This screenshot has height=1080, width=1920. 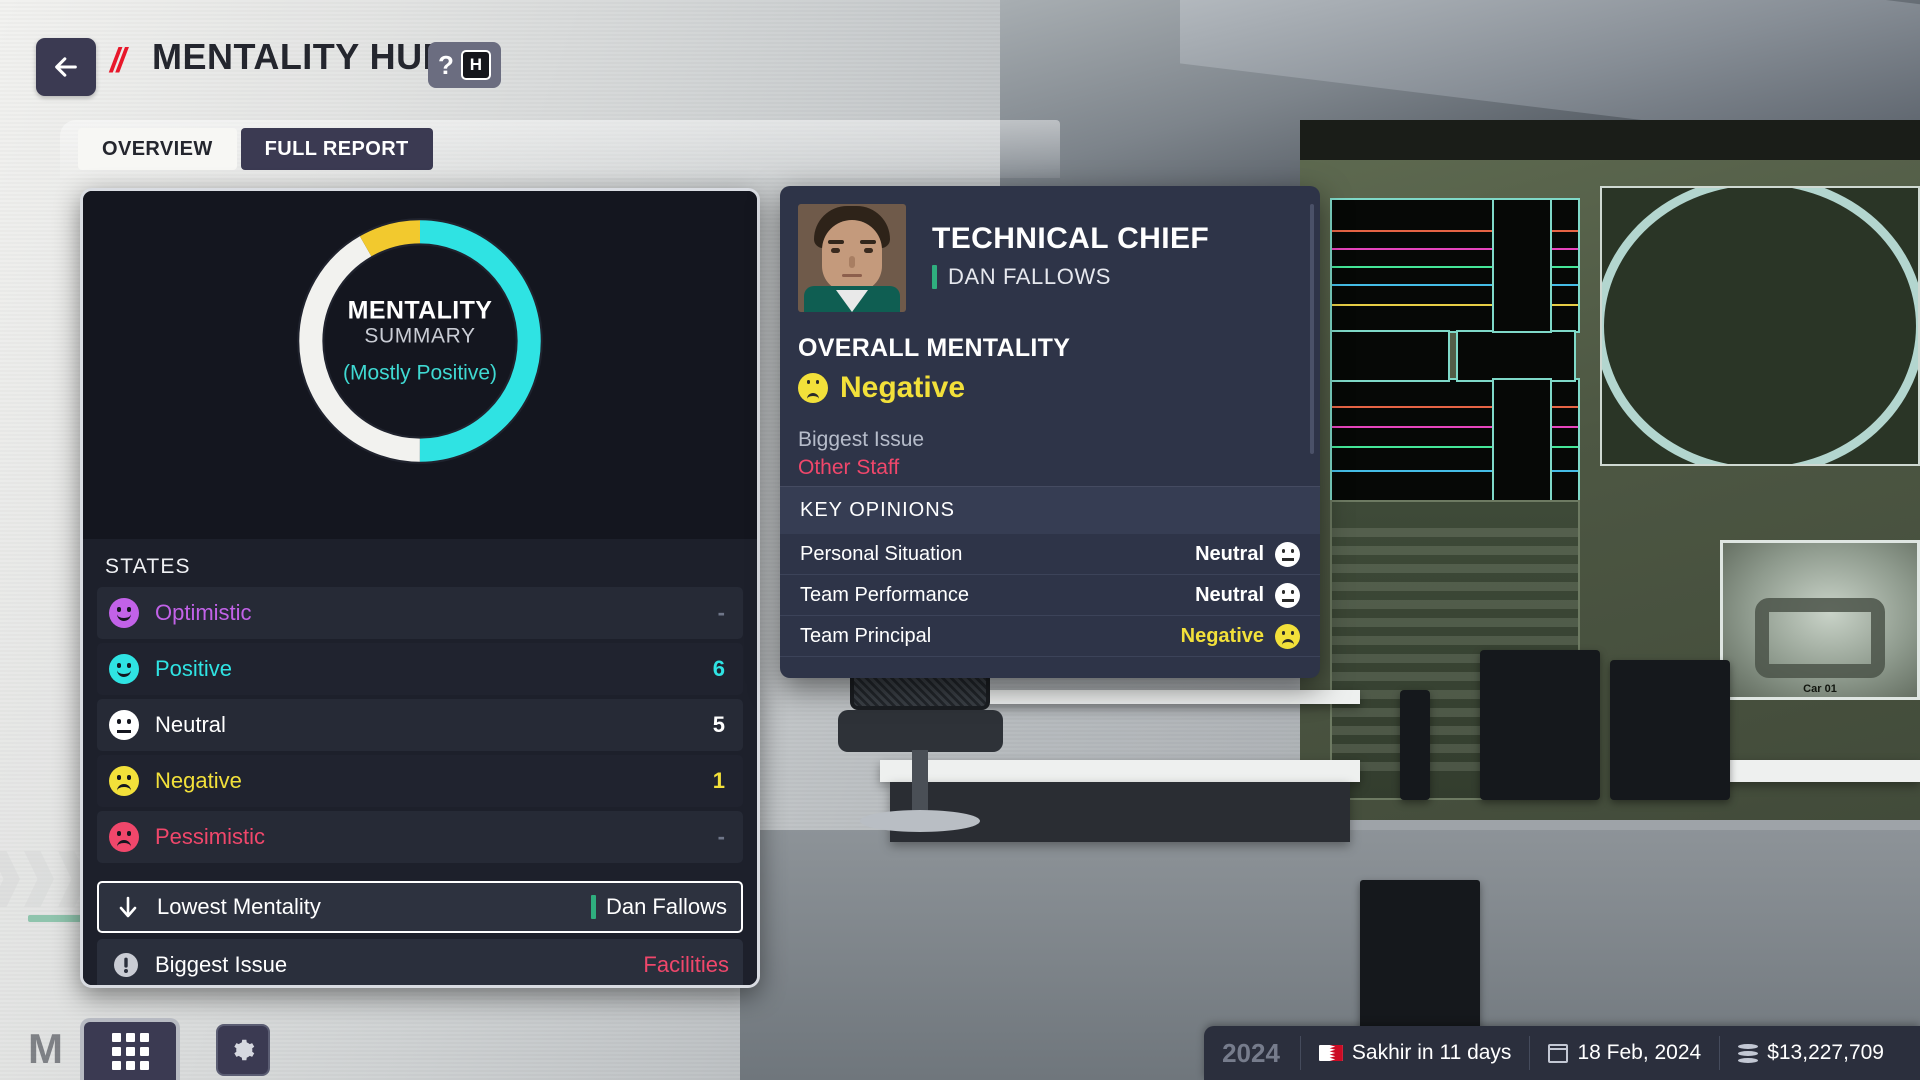 I want to click on donut-subtitle: SUMMARY, so click(x=420, y=336).